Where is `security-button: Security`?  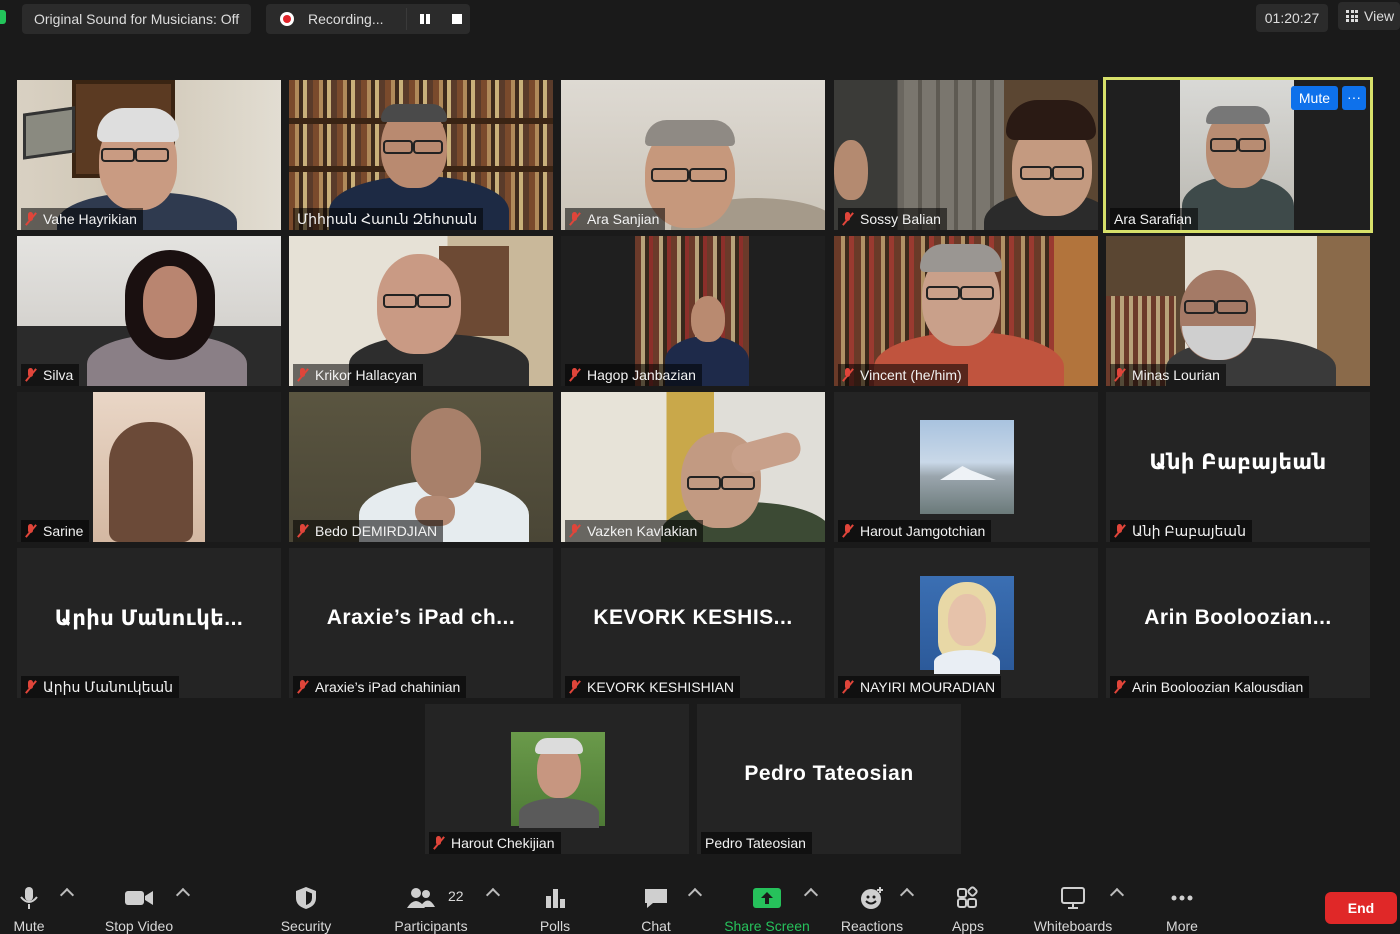 security-button: Security is located at coordinates (306, 905).